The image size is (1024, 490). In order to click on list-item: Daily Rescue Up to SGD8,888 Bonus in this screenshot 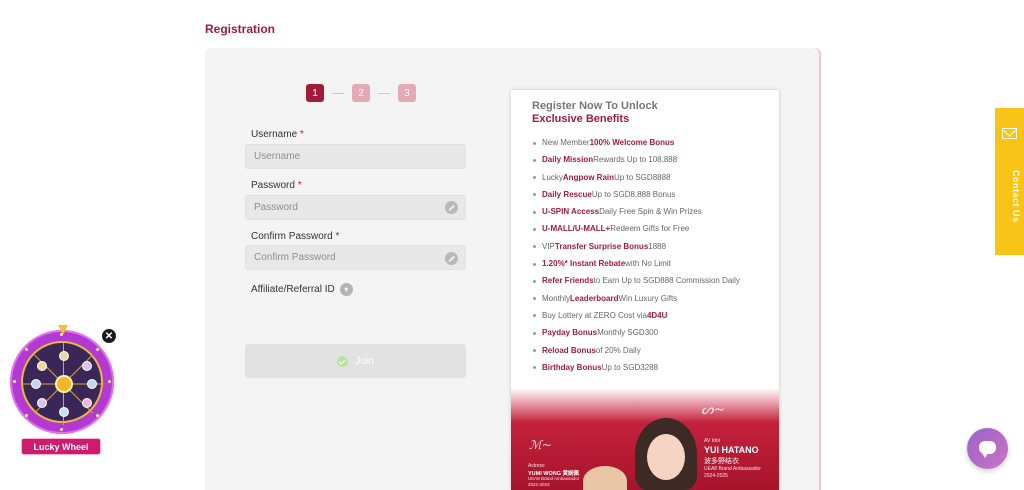, I will do `click(636, 197)`.